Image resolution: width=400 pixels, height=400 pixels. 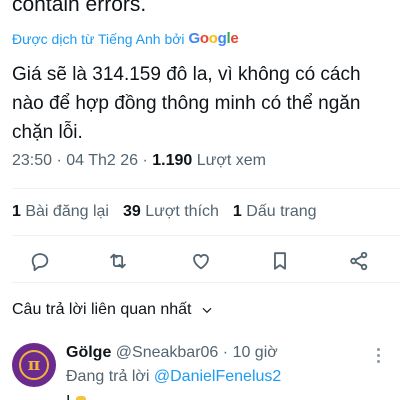 What do you see at coordinates (206, 310) in the screenshot?
I see `chevron-down-icon` at bounding box center [206, 310].